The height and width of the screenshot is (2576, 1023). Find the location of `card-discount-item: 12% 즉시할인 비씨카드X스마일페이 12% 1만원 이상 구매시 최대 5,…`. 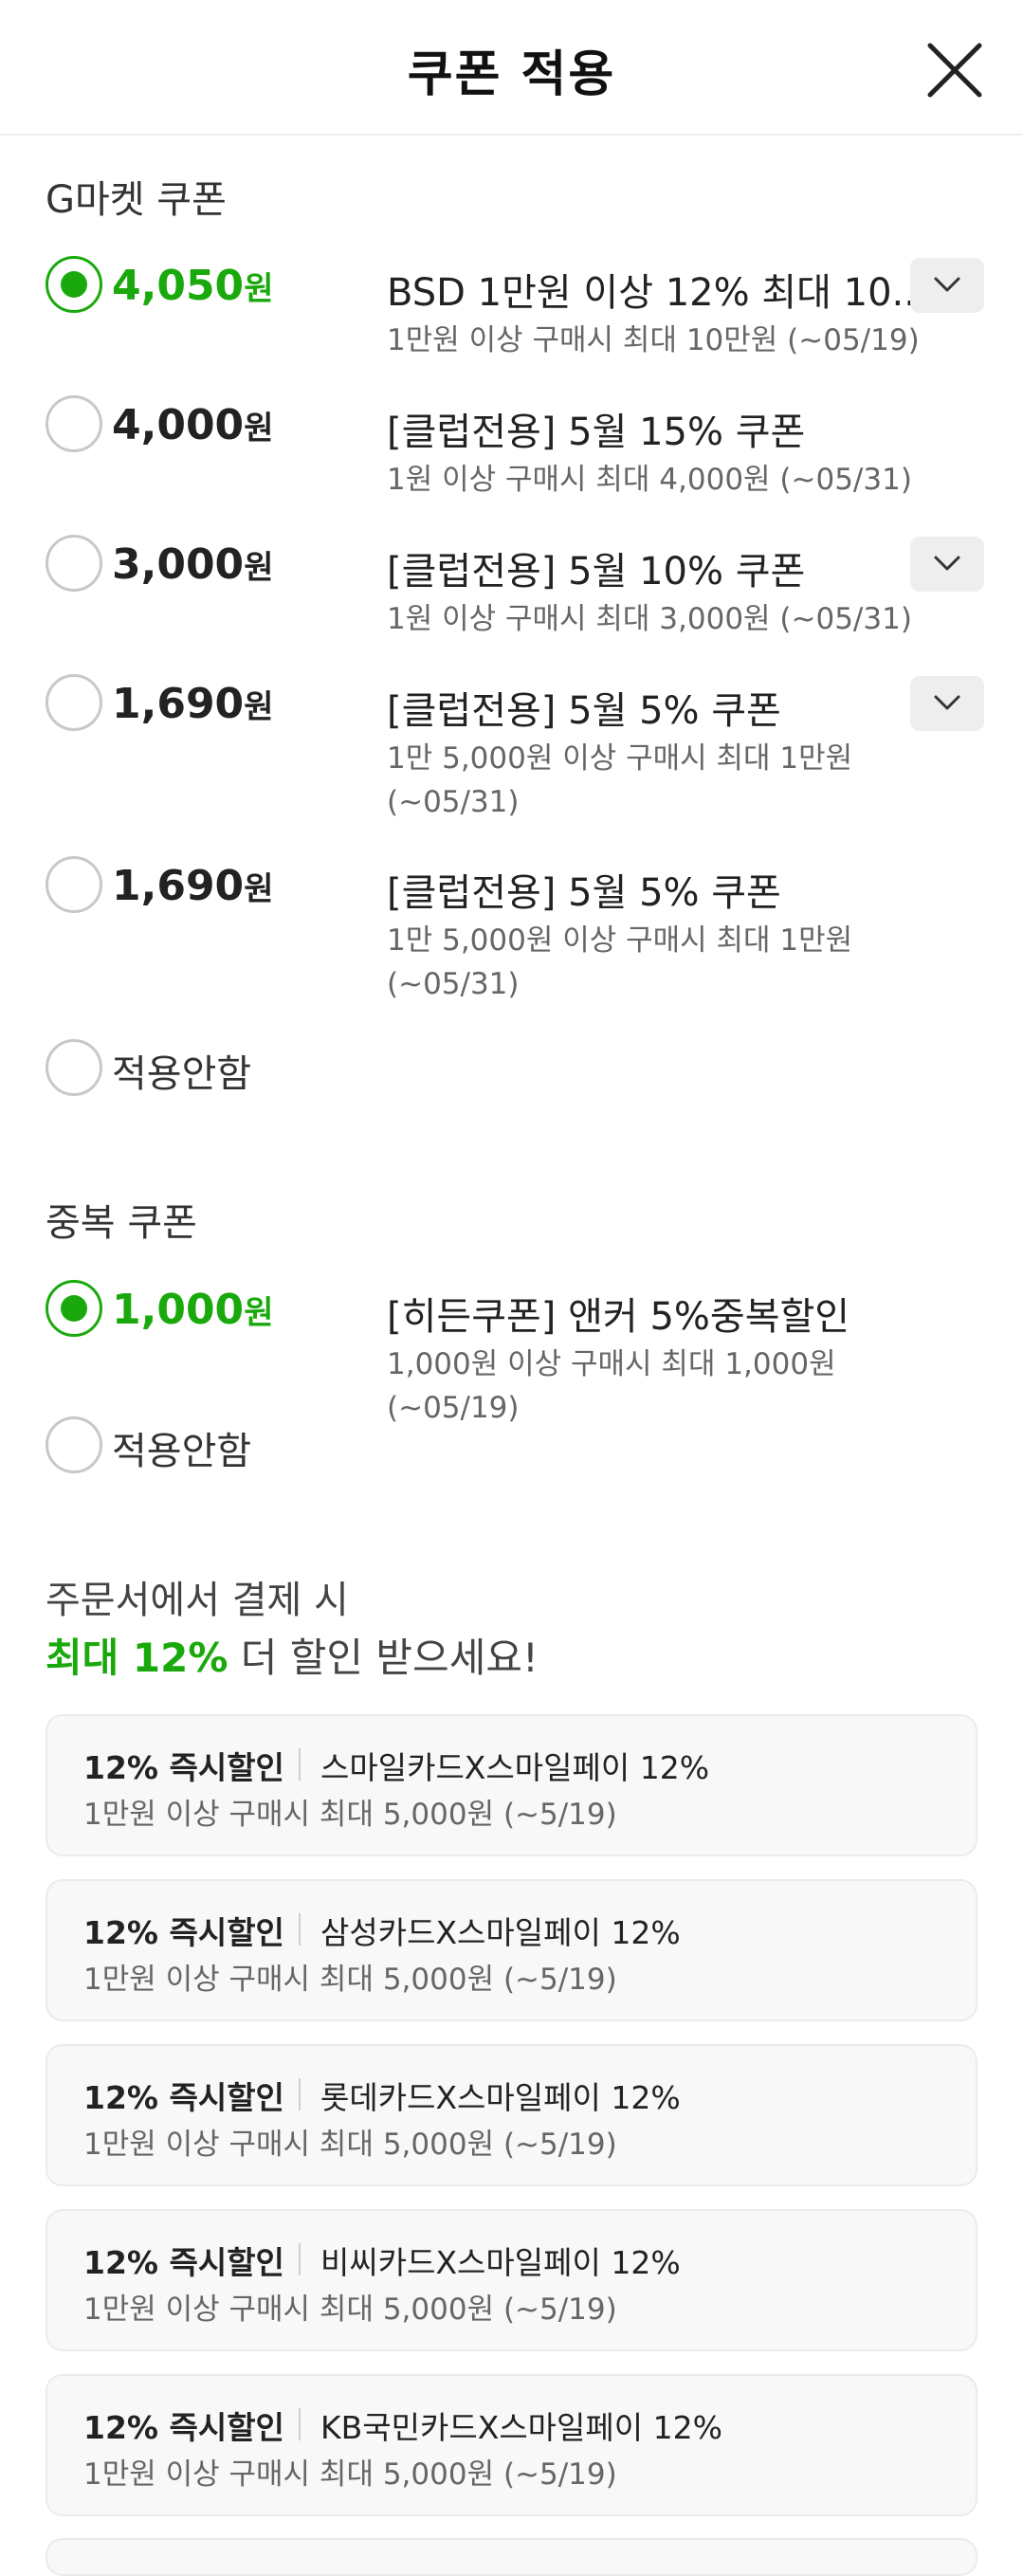

card-discount-item: 12% 즉시할인 비씨카드X스마일페이 12% 1만원 이상 구매시 최대 5,… is located at coordinates (511, 2280).